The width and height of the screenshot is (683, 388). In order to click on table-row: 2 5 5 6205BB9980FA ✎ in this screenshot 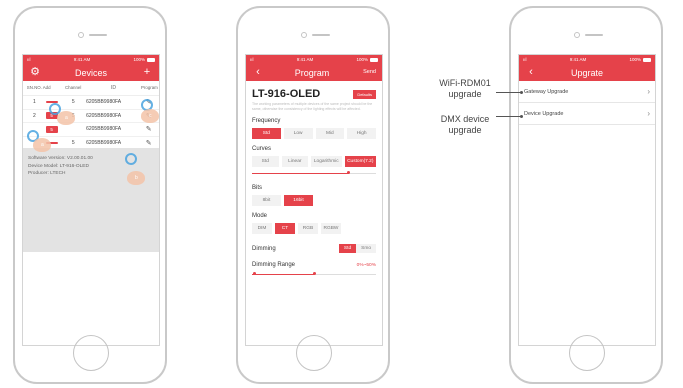, I will do `click(91, 116)`.